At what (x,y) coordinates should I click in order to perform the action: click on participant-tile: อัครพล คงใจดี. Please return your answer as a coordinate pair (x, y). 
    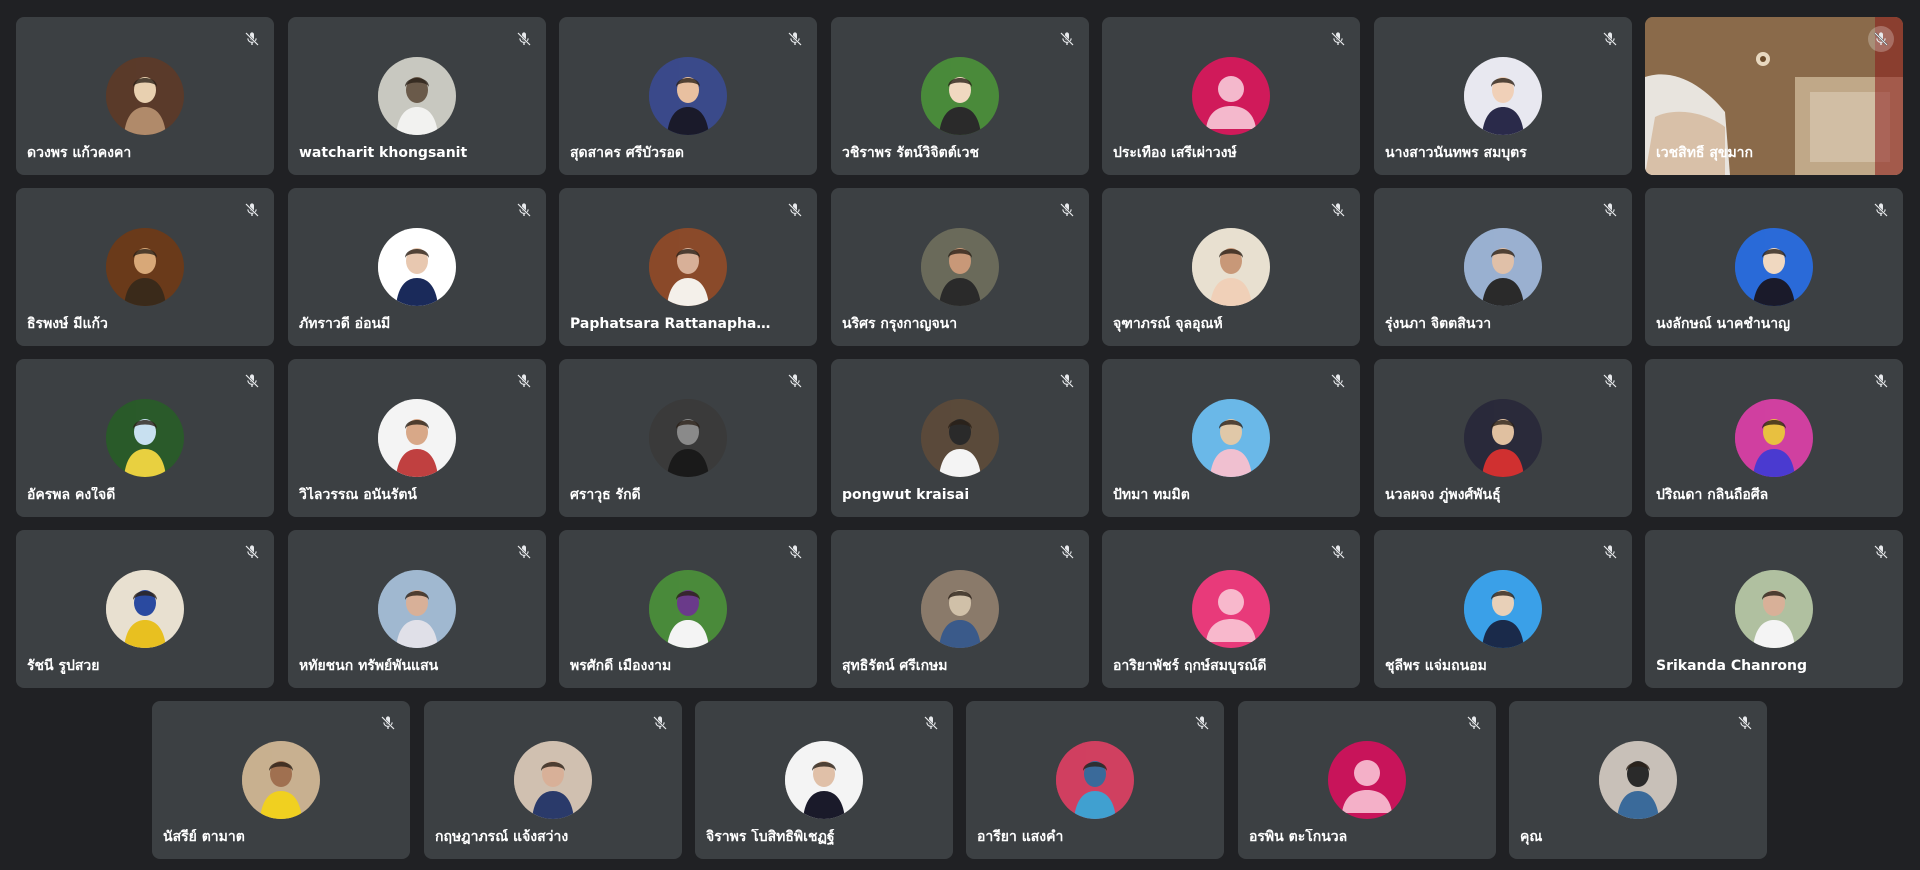
    Looking at the image, I should click on (145, 438).